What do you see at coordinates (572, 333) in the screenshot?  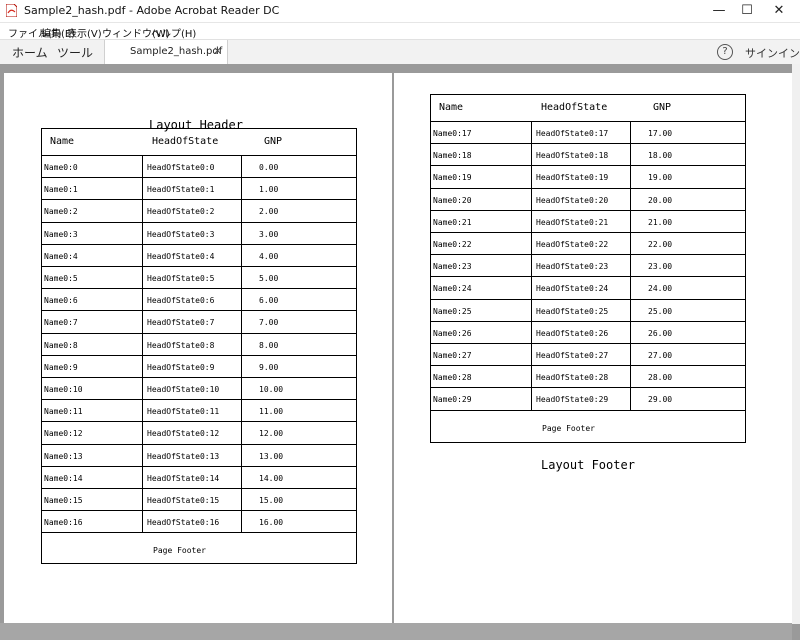 I see `cell-headofstate: HeadOfState0:26` at bounding box center [572, 333].